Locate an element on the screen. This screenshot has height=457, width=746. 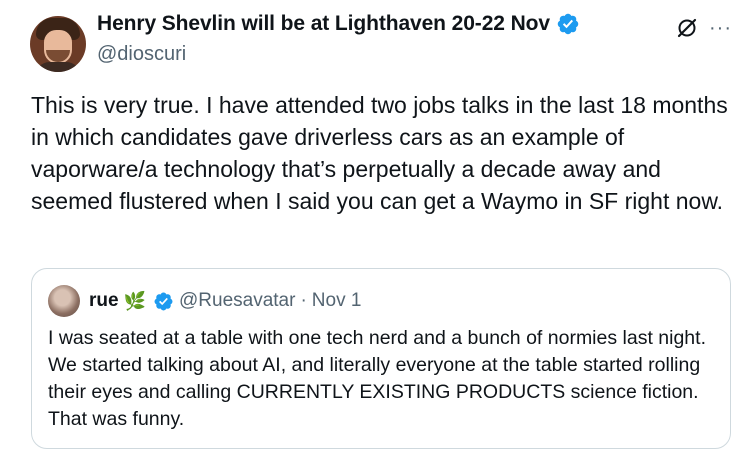
herb-emoji: 🌿 is located at coordinates (134, 300).